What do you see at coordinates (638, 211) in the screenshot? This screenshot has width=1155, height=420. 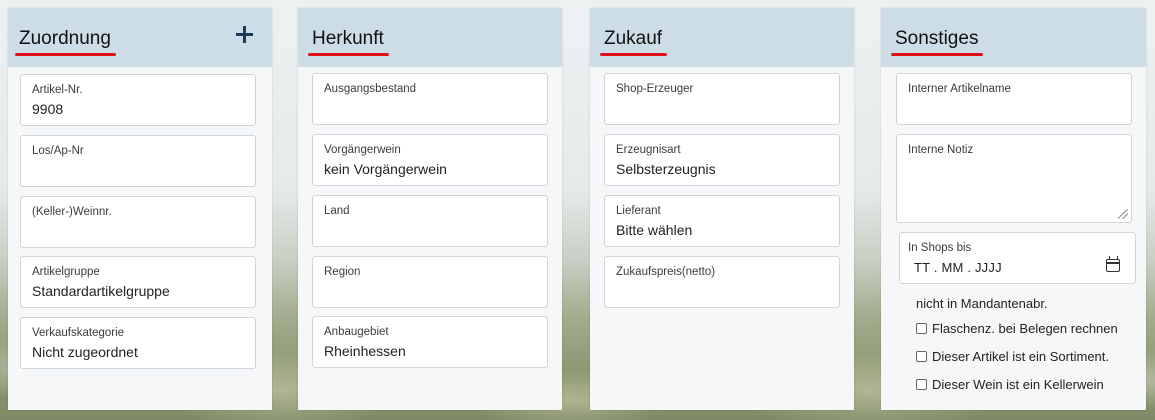 I see `field-label: Lieferant` at bounding box center [638, 211].